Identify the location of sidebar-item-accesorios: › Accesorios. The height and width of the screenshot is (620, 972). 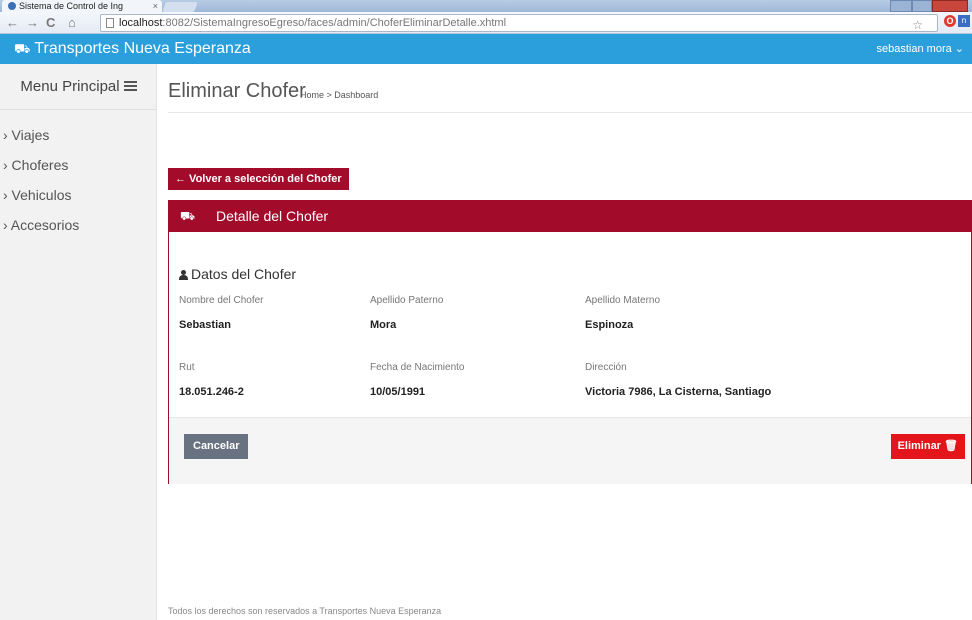
(78, 225).